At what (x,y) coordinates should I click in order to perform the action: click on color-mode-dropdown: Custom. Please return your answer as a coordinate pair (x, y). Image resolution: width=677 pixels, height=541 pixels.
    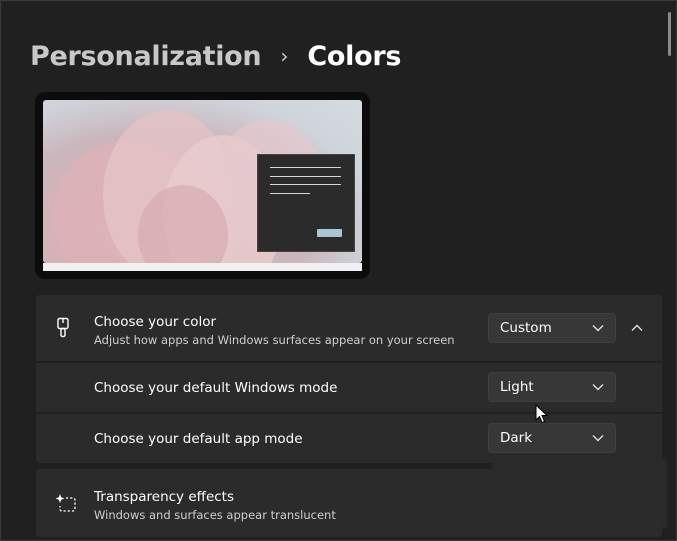
    Looking at the image, I should click on (552, 328).